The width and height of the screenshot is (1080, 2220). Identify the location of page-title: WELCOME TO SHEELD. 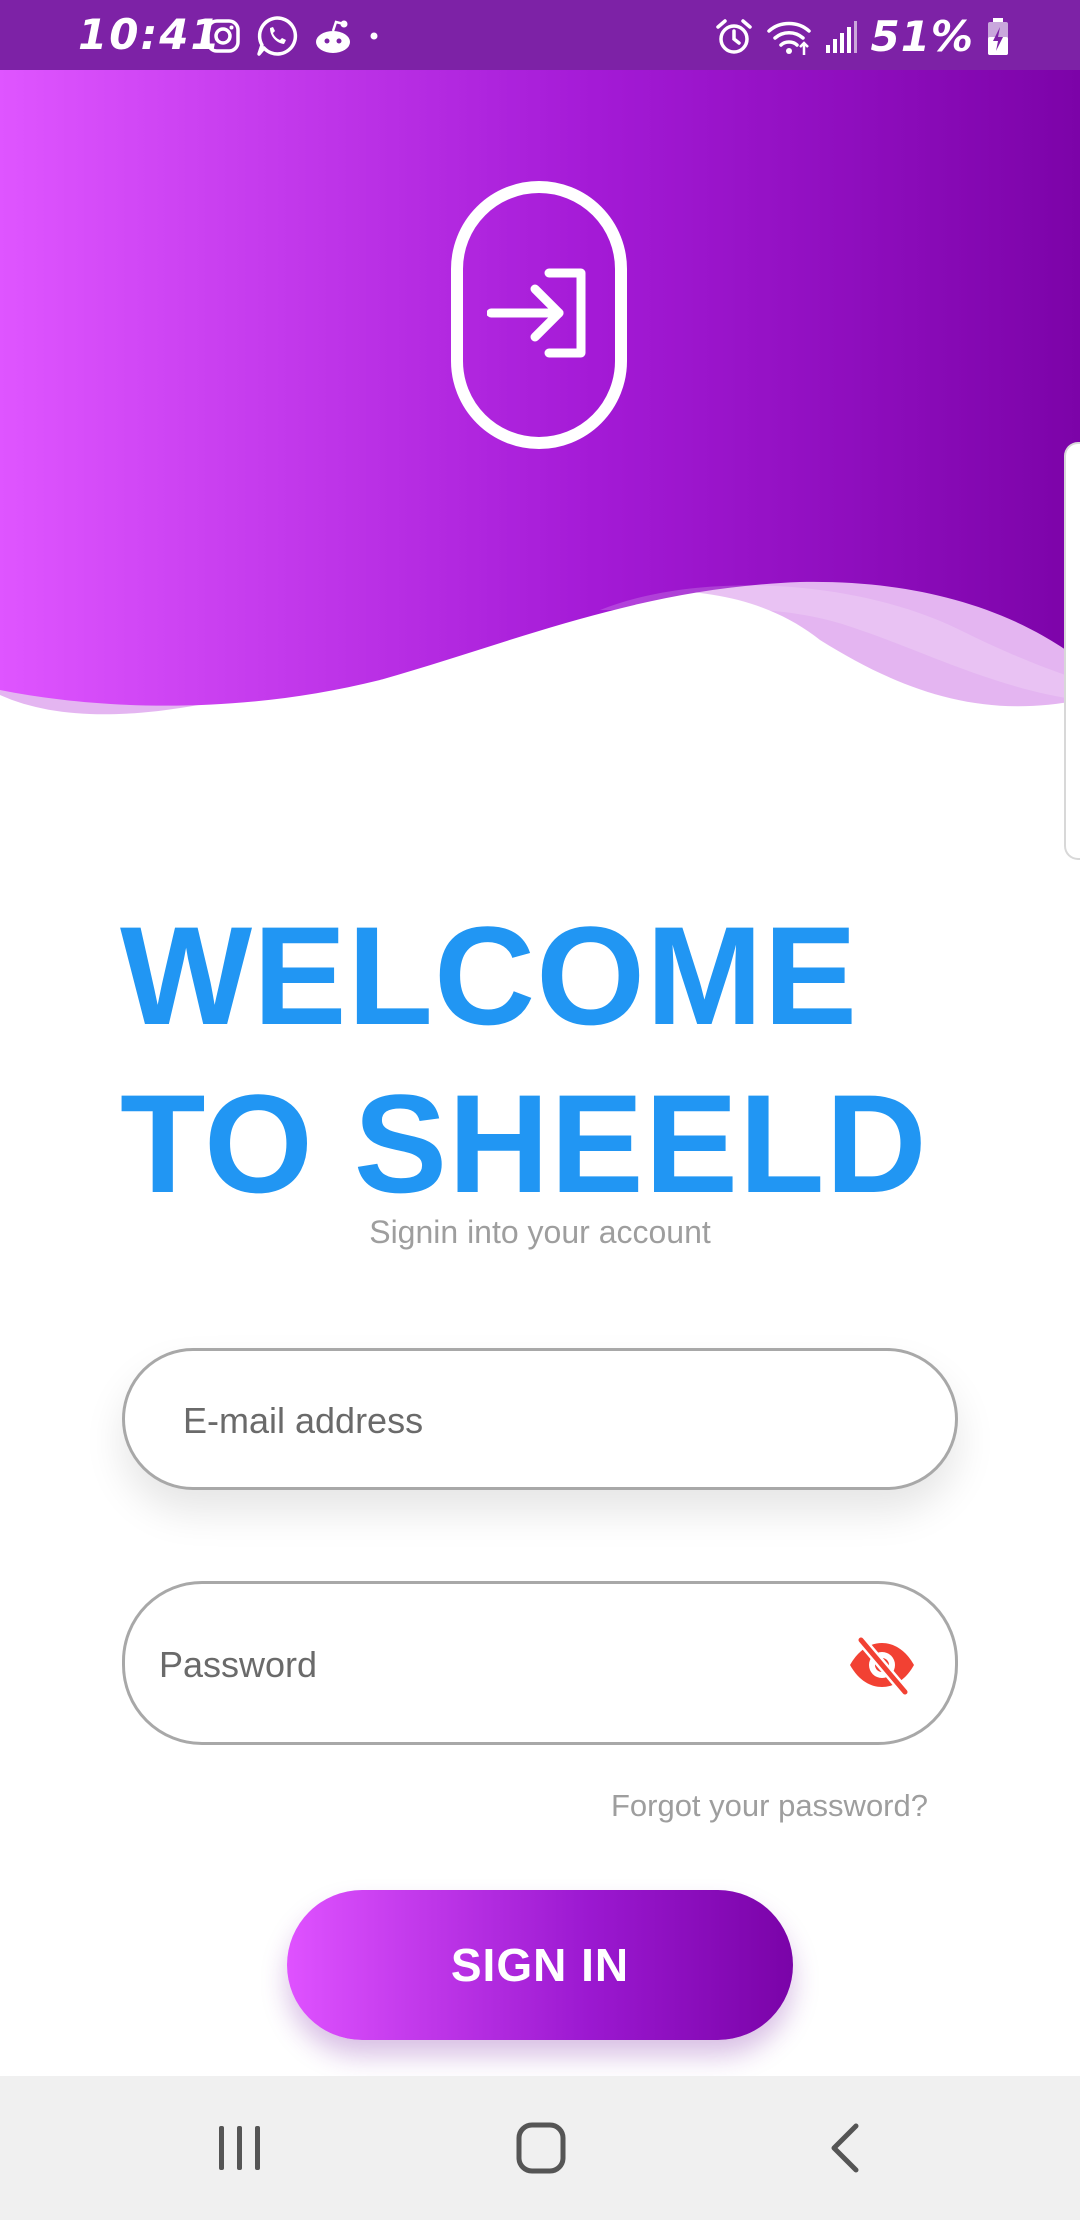
(524, 1060).